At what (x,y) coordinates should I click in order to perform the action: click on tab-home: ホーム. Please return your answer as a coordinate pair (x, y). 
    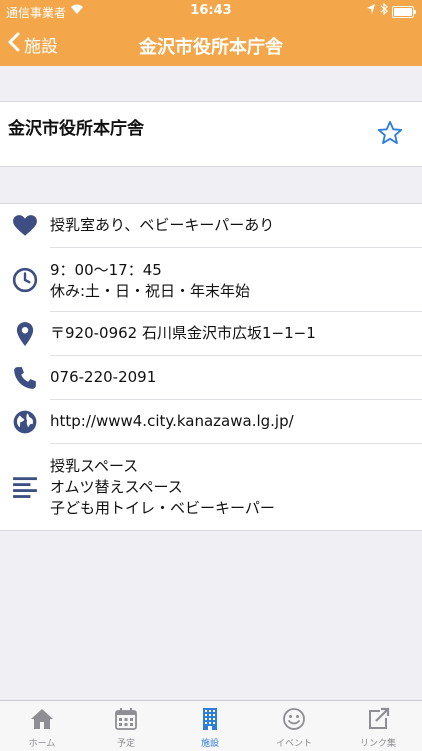
    Looking at the image, I should click on (42, 726).